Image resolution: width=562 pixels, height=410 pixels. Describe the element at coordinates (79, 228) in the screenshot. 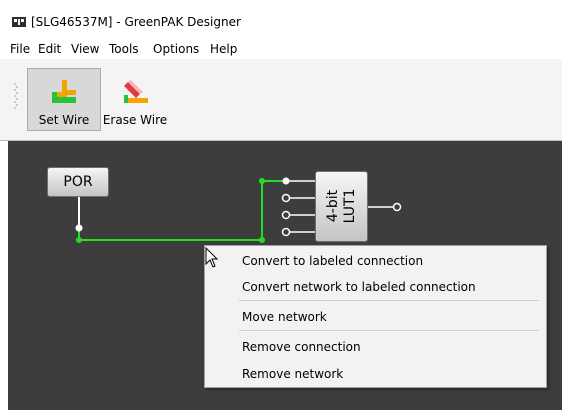

I see `por-output-pin` at that location.